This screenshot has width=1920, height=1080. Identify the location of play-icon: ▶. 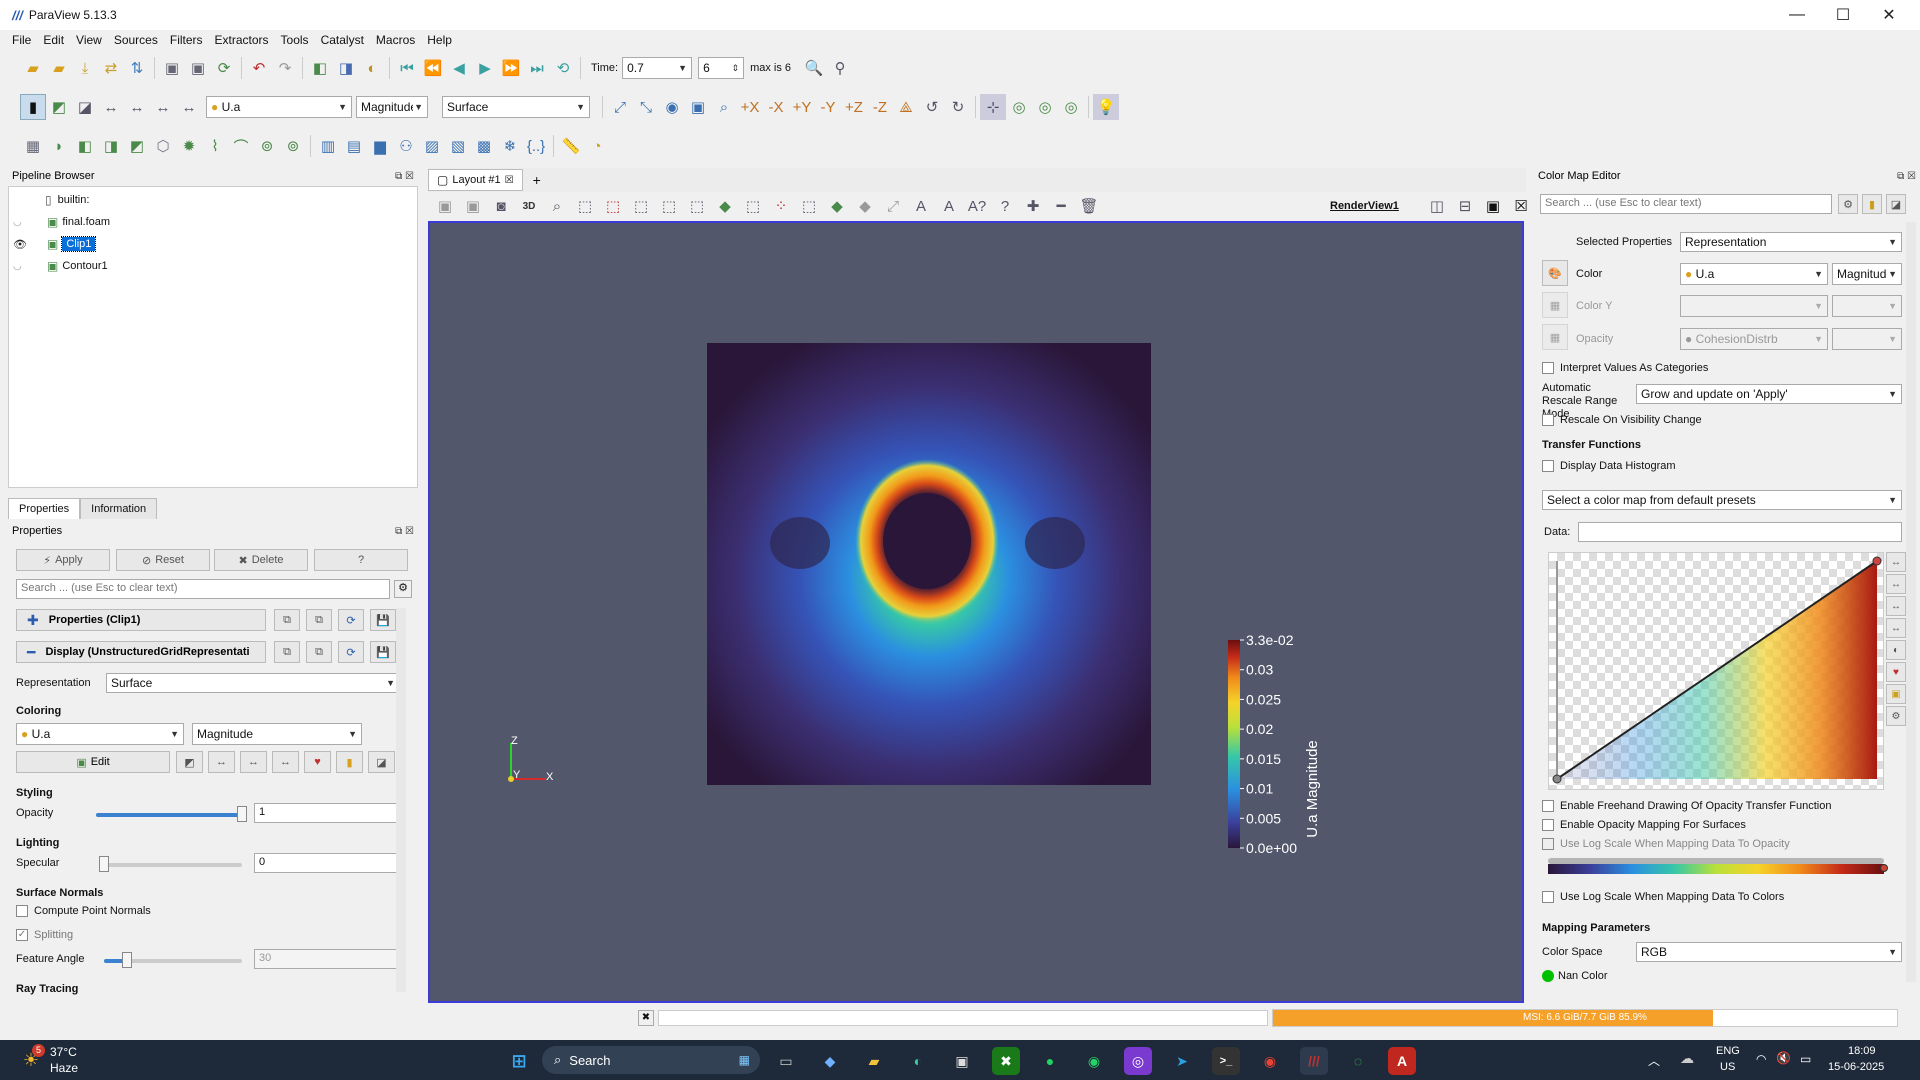
(485, 68).